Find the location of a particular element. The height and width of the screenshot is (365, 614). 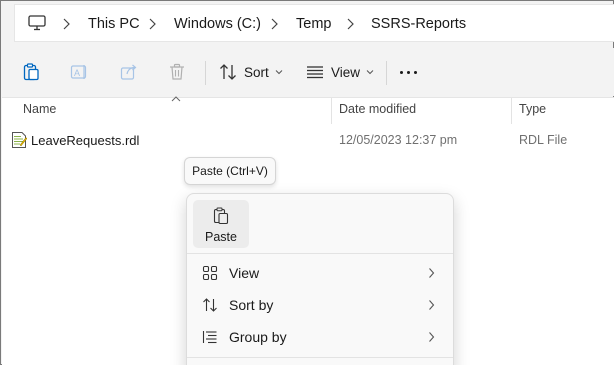

svg-text: A is located at coordinates (77, 73).